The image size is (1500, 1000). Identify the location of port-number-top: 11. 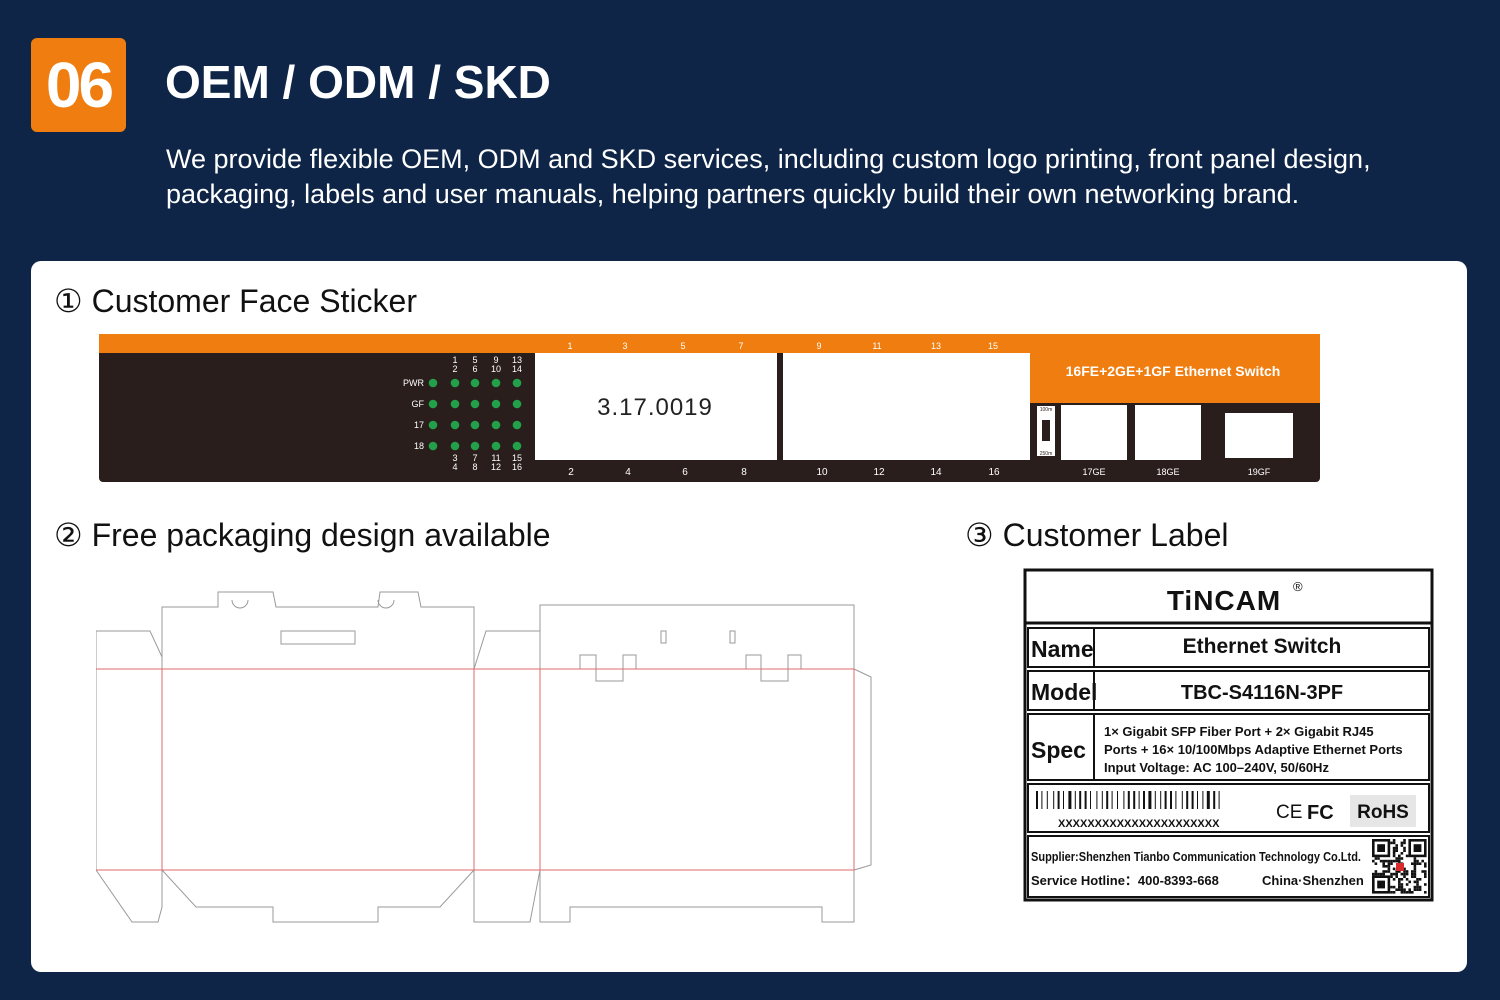
(876, 346).